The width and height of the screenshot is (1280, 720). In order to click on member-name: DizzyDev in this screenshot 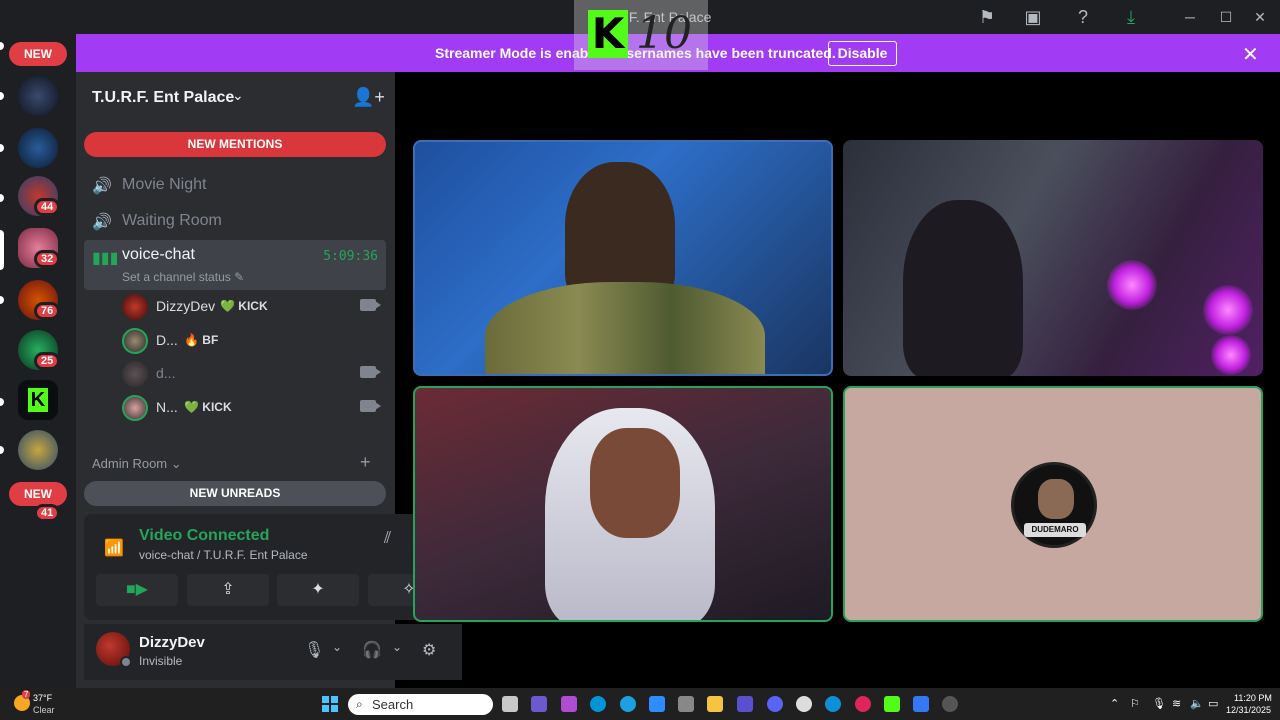, I will do `click(186, 306)`.